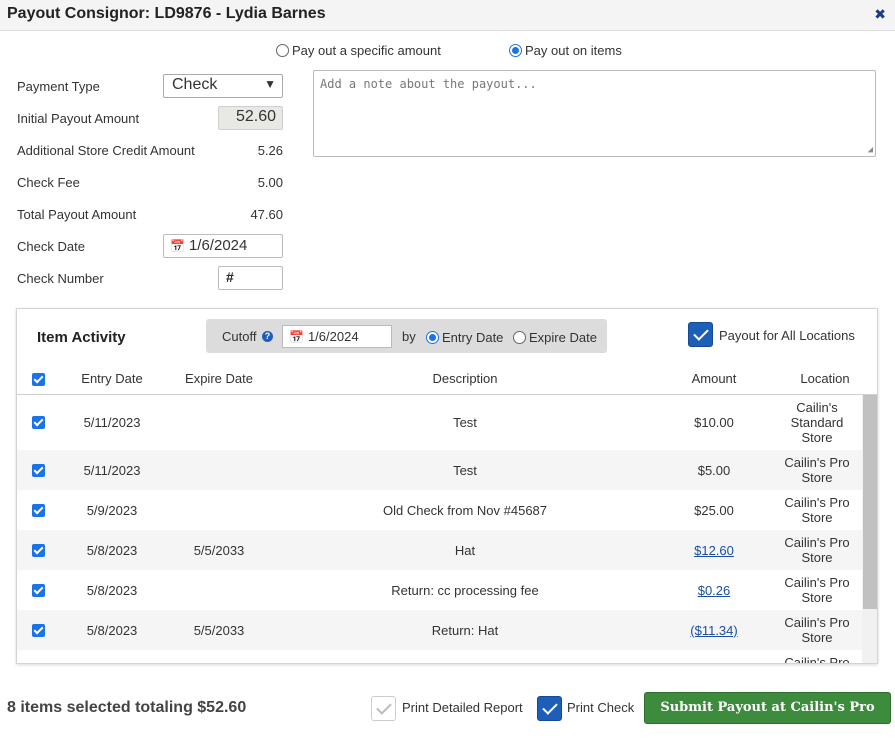  What do you see at coordinates (714, 590) in the screenshot?
I see `amount-link: $0.26` at bounding box center [714, 590].